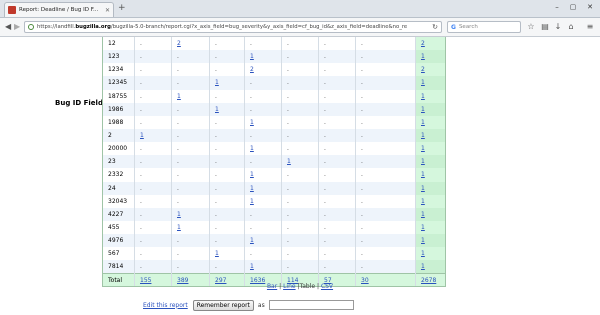 The width and height of the screenshot is (600, 315). What do you see at coordinates (274, 254) in the screenshot?
I see `table-row: 567.. 1.... 1` at bounding box center [274, 254].